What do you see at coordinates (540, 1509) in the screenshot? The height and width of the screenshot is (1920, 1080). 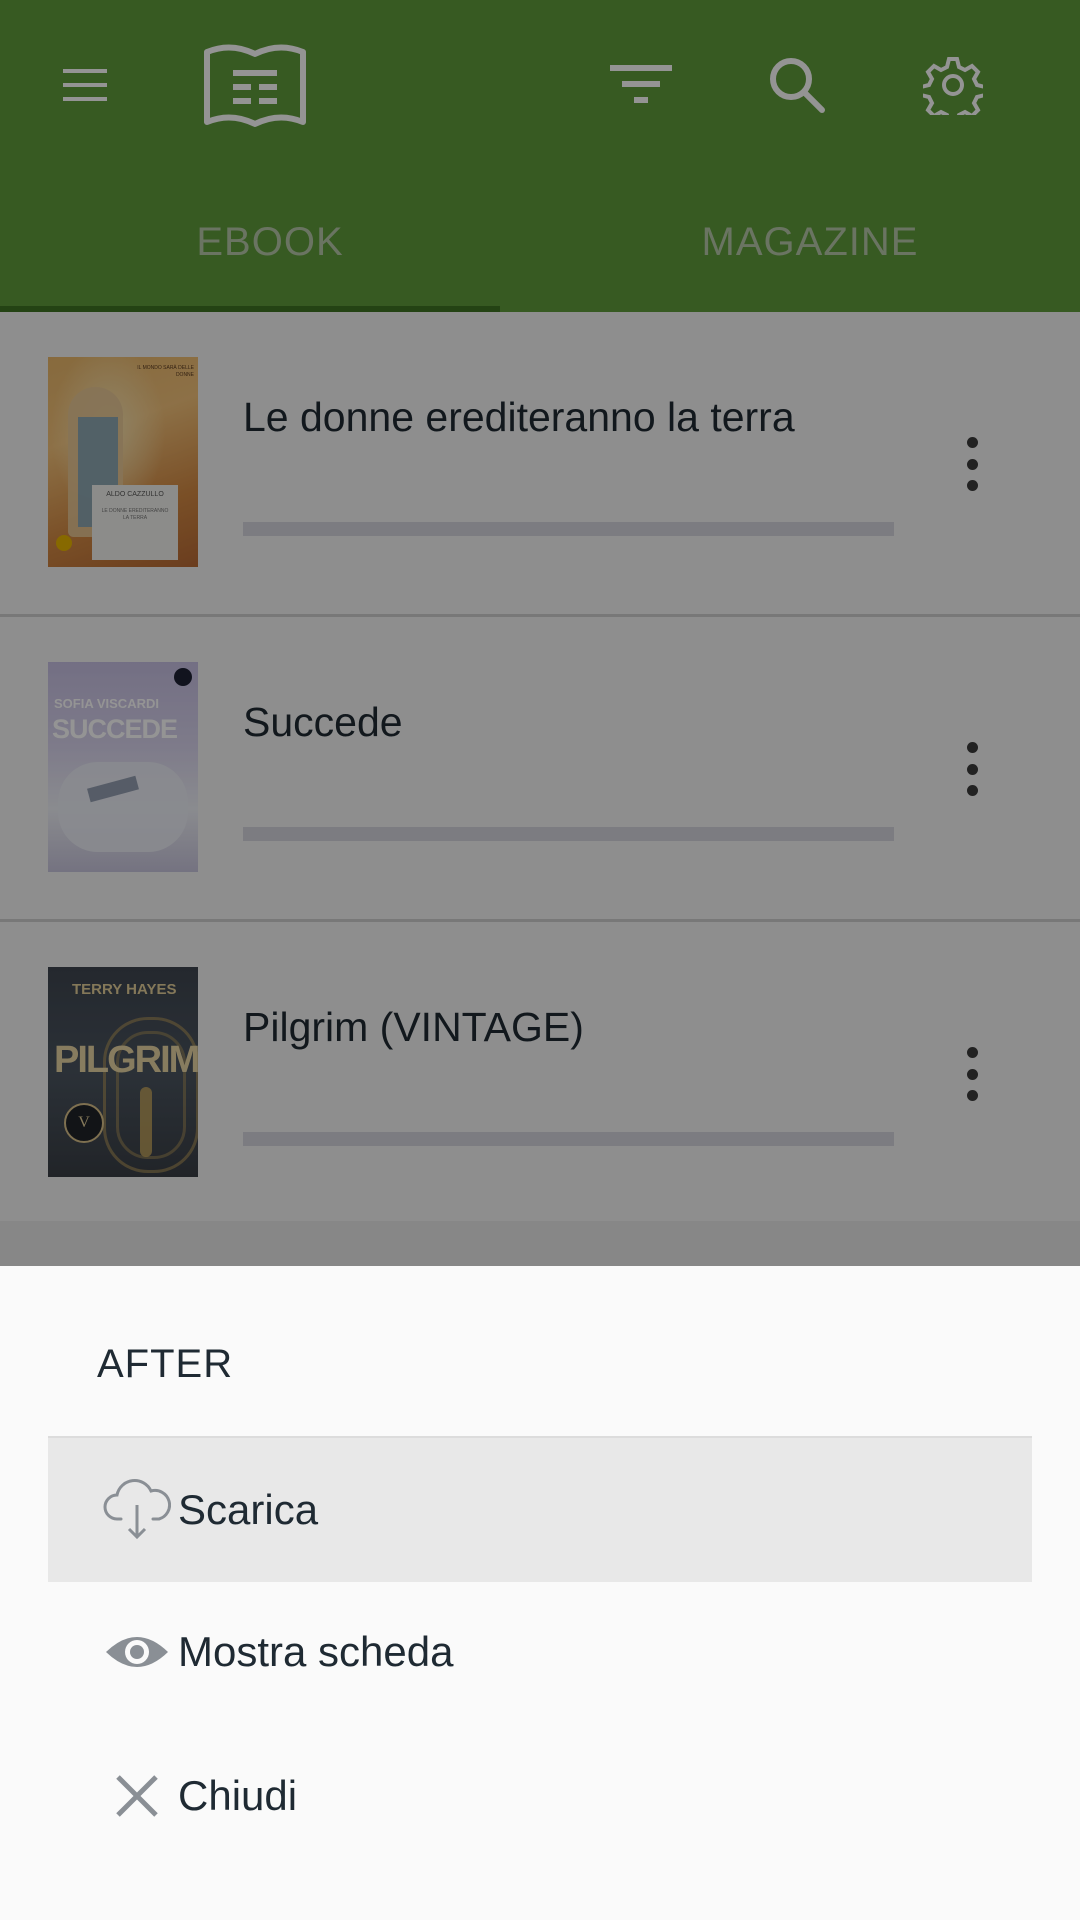 I see `download-menu-item: Scarica` at bounding box center [540, 1509].